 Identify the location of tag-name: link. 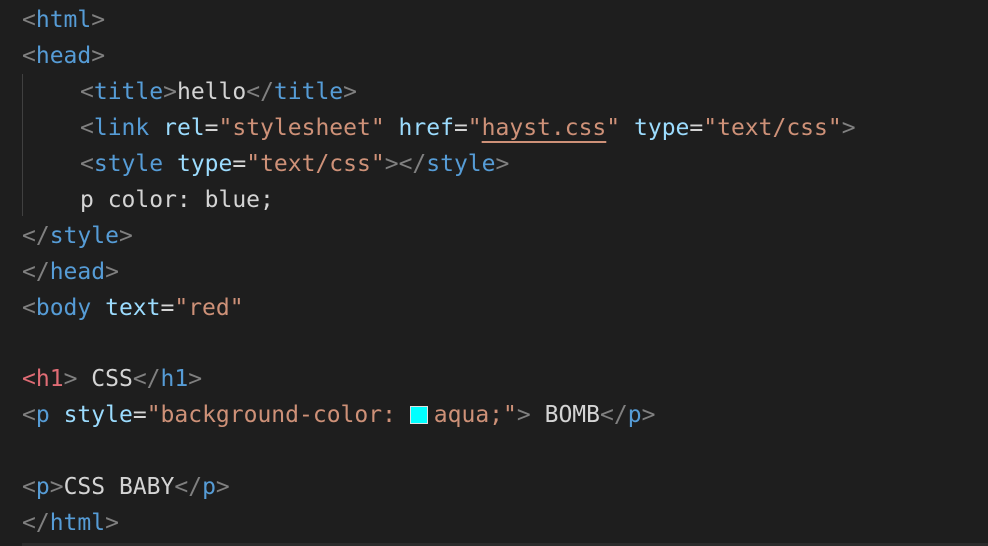
(121, 128).